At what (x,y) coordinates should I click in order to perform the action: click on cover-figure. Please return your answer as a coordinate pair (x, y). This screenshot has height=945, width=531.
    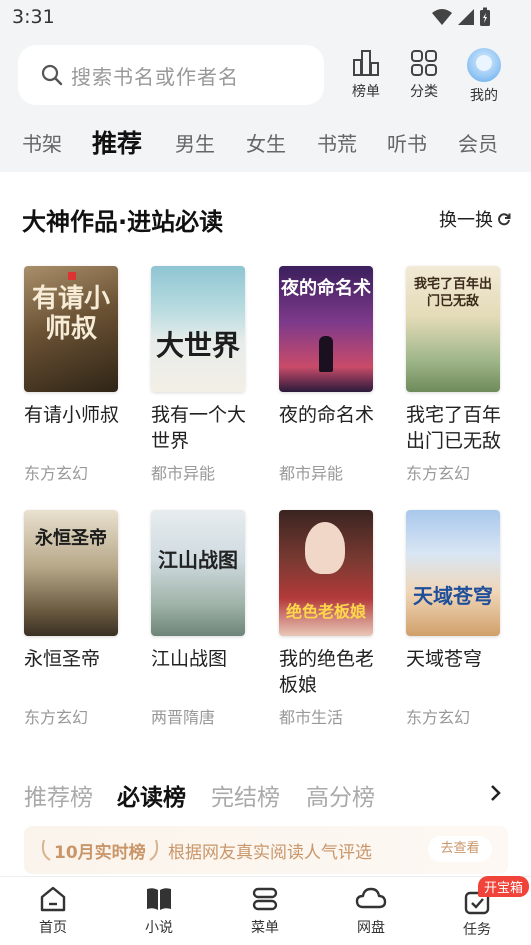
    Looking at the image, I should click on (326, 354).